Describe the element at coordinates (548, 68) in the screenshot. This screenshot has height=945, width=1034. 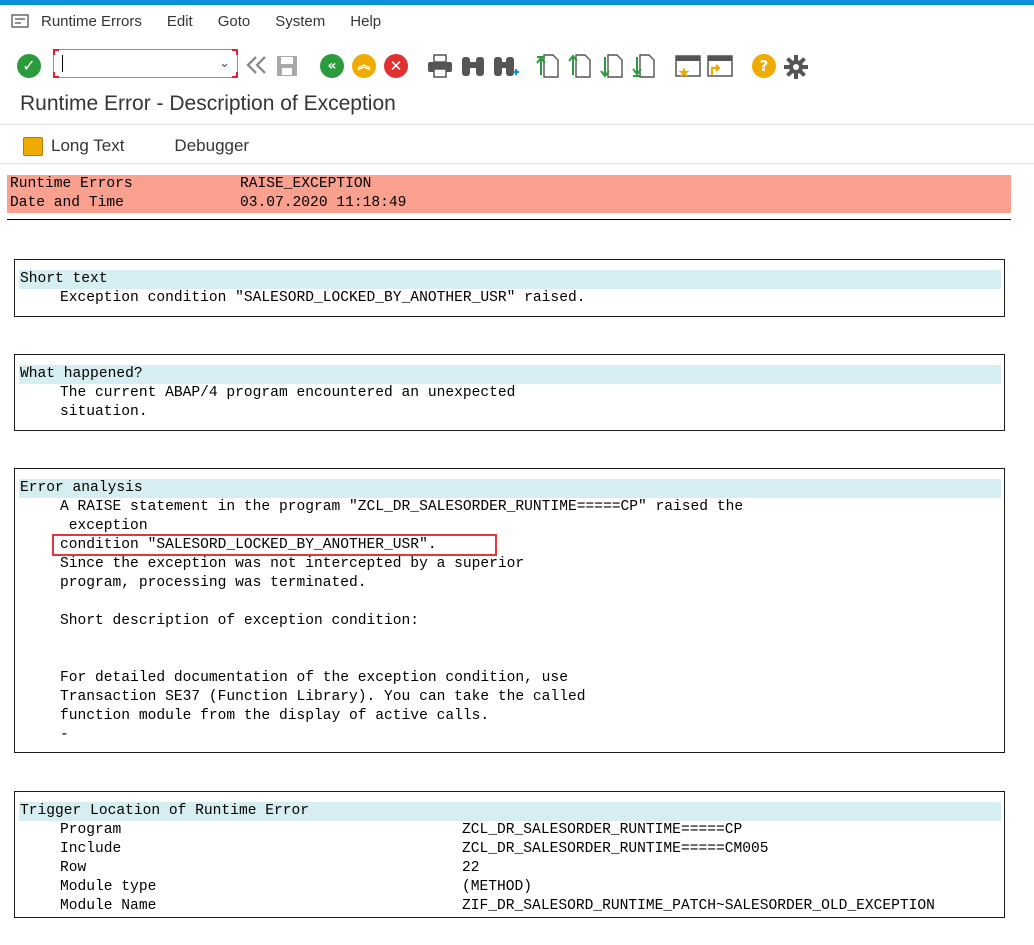
I see `first-page-icon` at that location.